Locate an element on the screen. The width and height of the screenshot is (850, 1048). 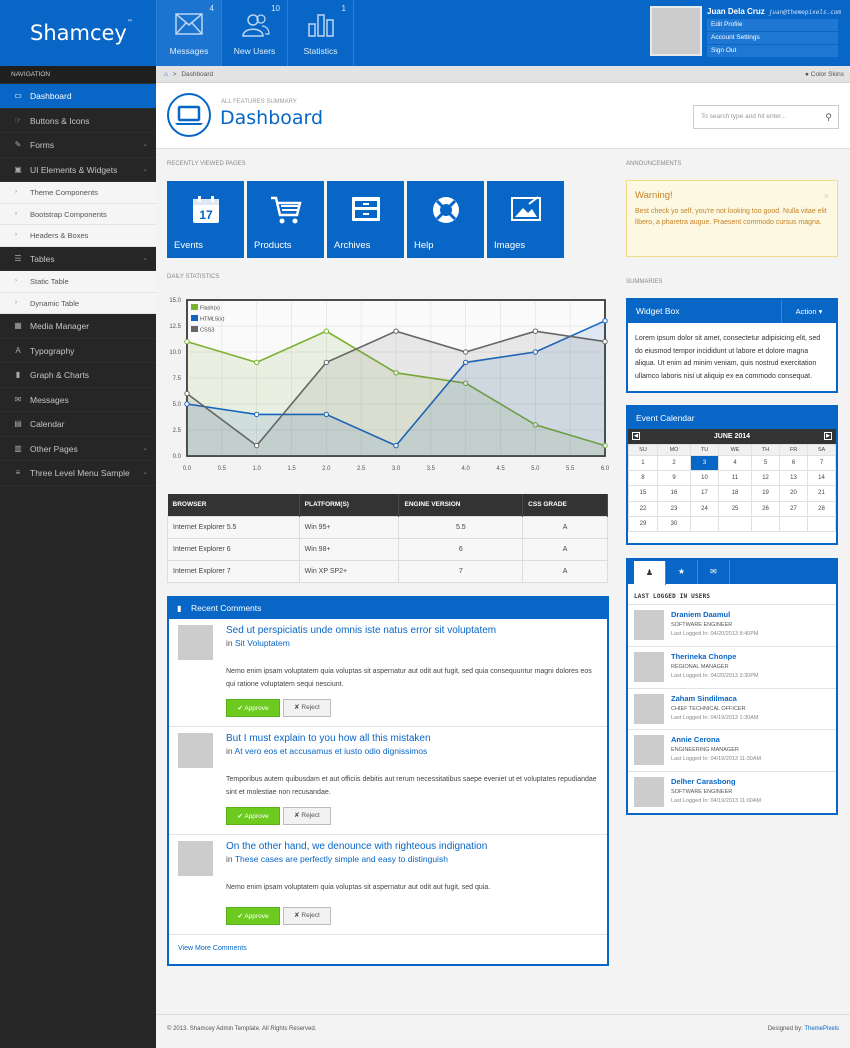
calendar-day: 13 is located at coordinates (793, 478).